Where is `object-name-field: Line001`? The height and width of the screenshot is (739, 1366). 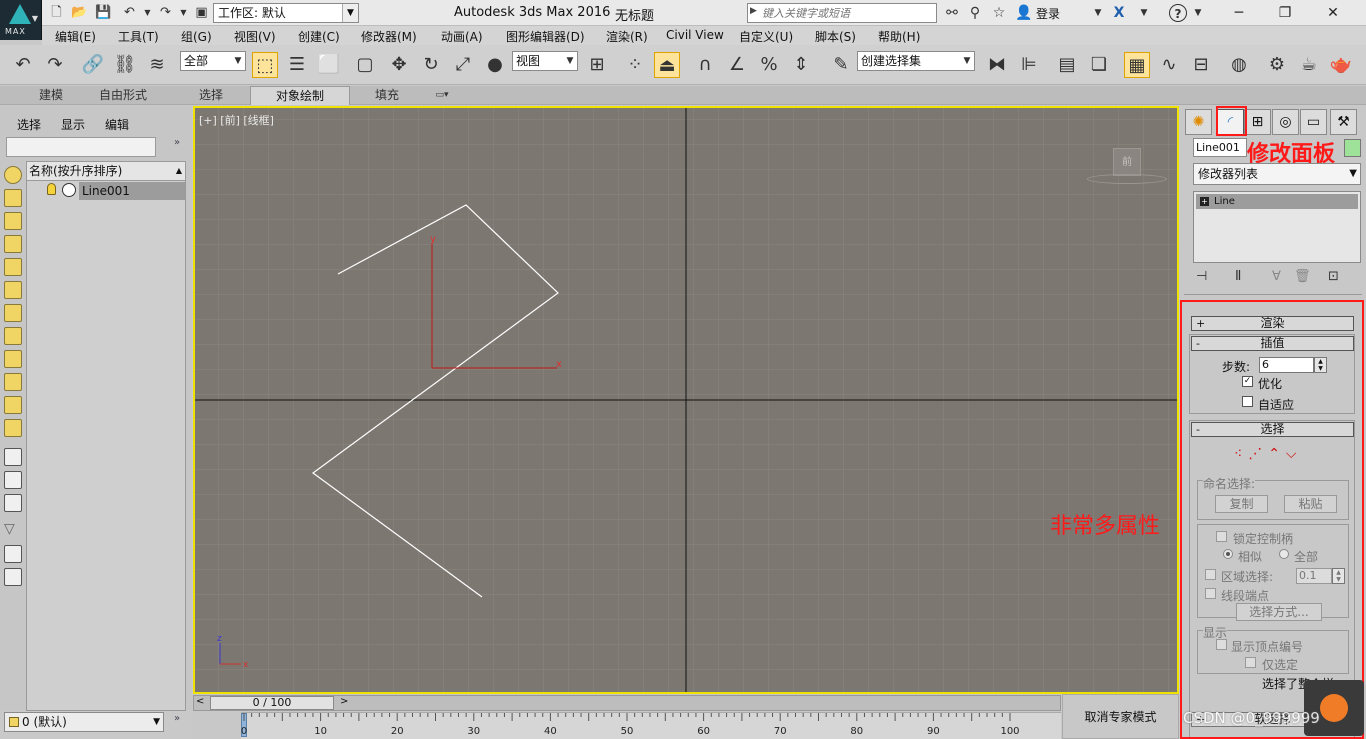
object-name-field: Line001 is located at coordinates (1220, 147).